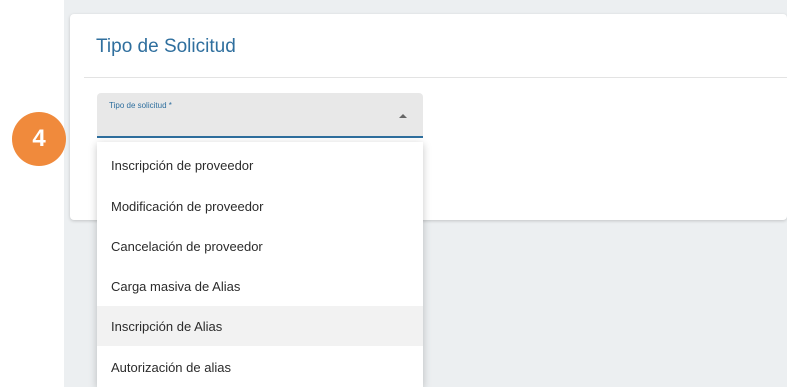 This screenshot has height=387, width=787. Describe the element at coordinates (260, 165) in the screenshot. I see `option-inscripcion-proveedor: Inscripción de proveedor` at that location.